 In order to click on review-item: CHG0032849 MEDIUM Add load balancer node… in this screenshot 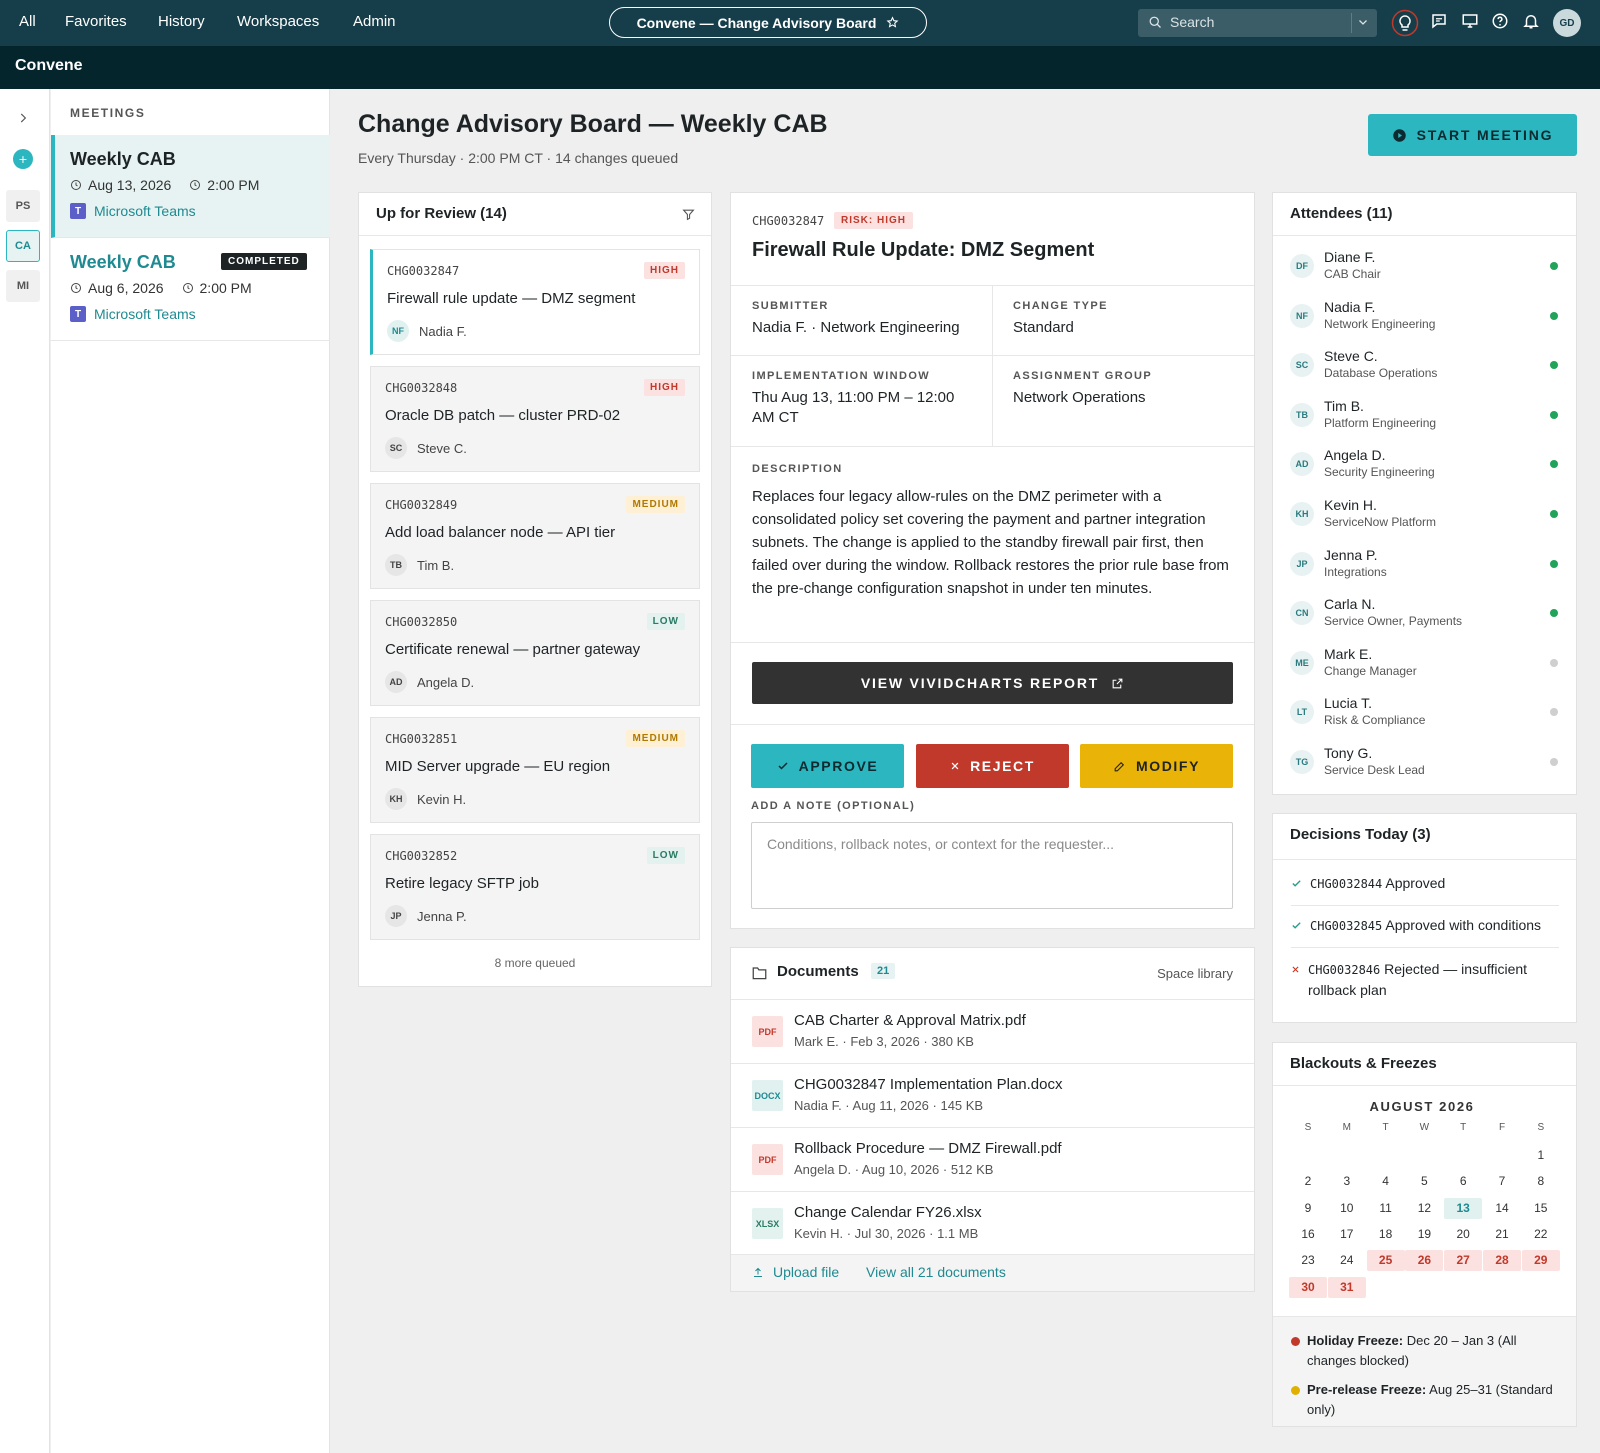, I will do `click(535, 536)`.